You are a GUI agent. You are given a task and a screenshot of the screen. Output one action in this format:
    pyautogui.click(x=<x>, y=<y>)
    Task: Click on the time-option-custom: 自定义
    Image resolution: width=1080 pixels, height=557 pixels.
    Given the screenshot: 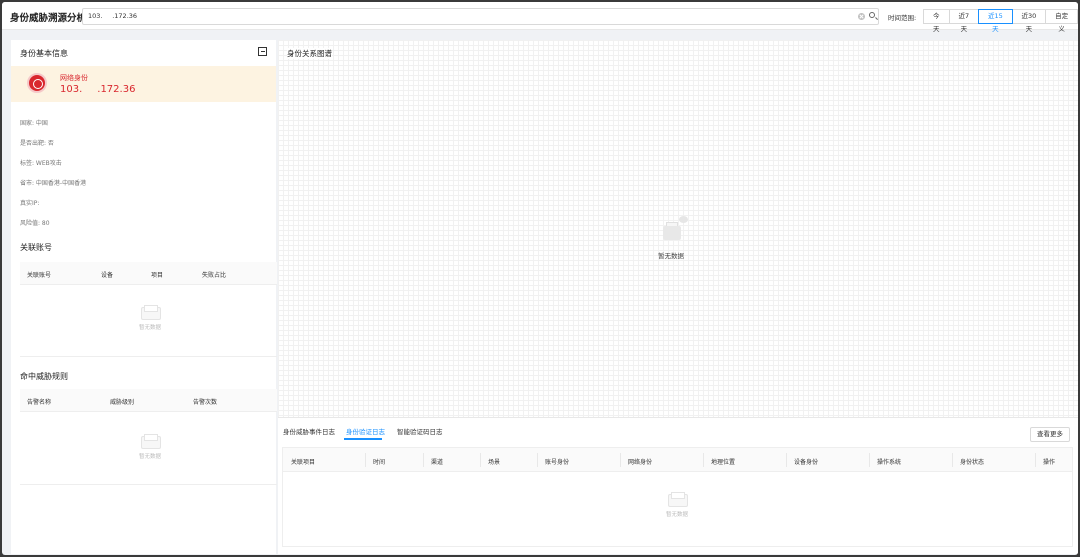 What is the action you would take?
    pyautogui.click(x=1061, y=21)
    